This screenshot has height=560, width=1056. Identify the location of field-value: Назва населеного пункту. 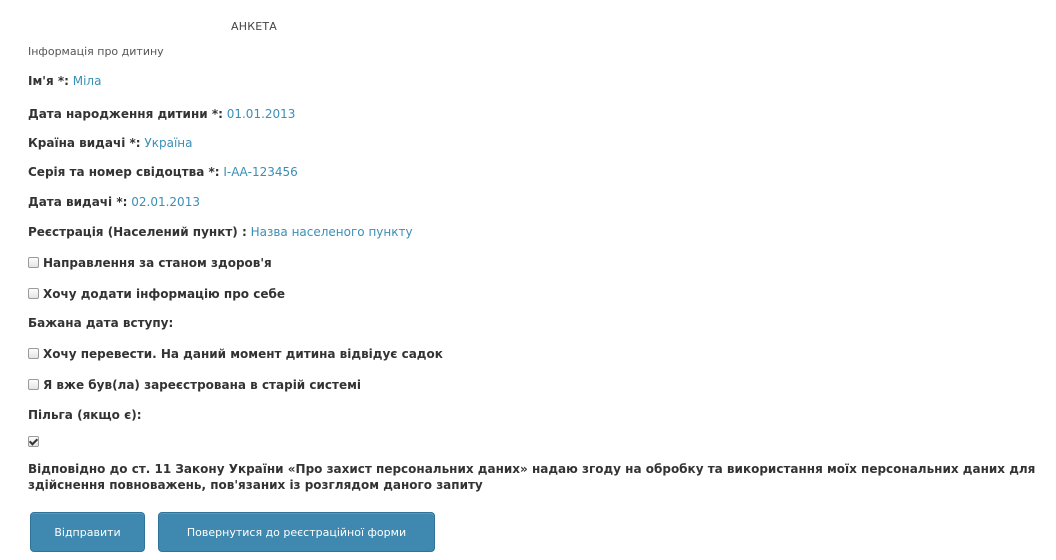
(331, 232).